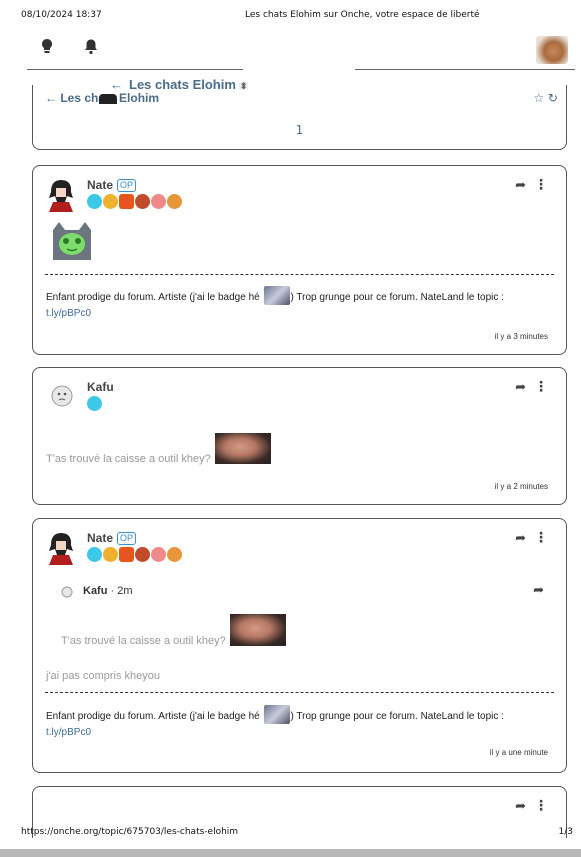 The image size is (581, 857). I want to click on top-nav, so click(290, 51).